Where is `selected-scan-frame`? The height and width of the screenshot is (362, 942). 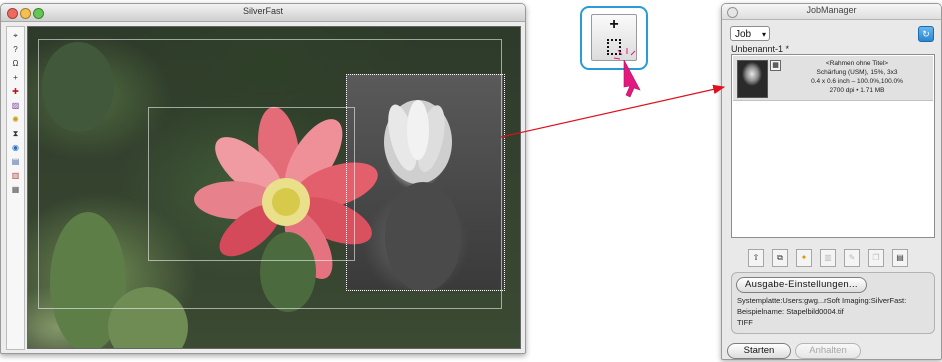 selected-scan-frame is located at coordinates (425, 182).